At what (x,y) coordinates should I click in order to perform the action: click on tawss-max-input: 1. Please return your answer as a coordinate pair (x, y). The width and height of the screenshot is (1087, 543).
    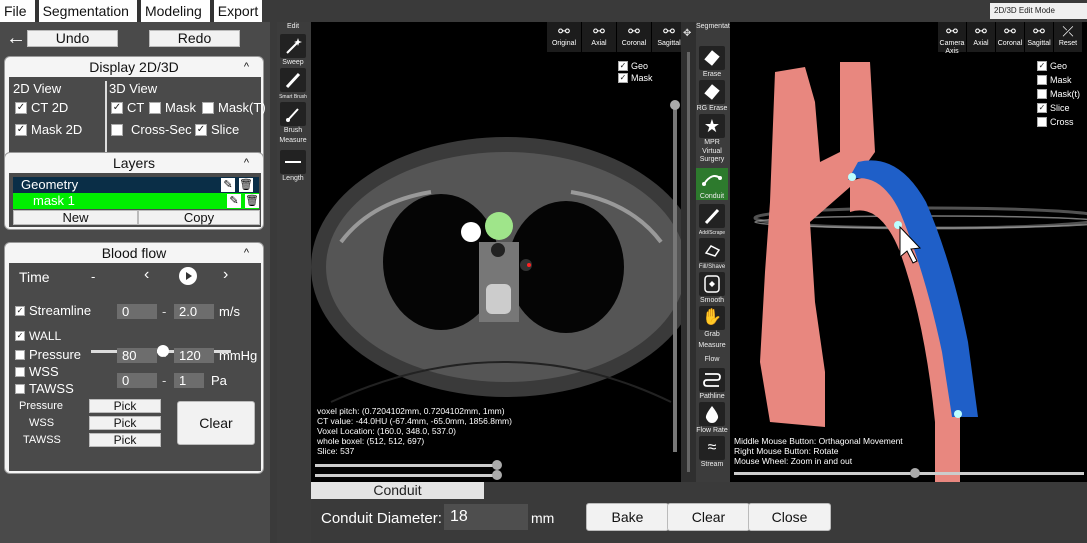
    Looking at the image, I should click on (189, 380).